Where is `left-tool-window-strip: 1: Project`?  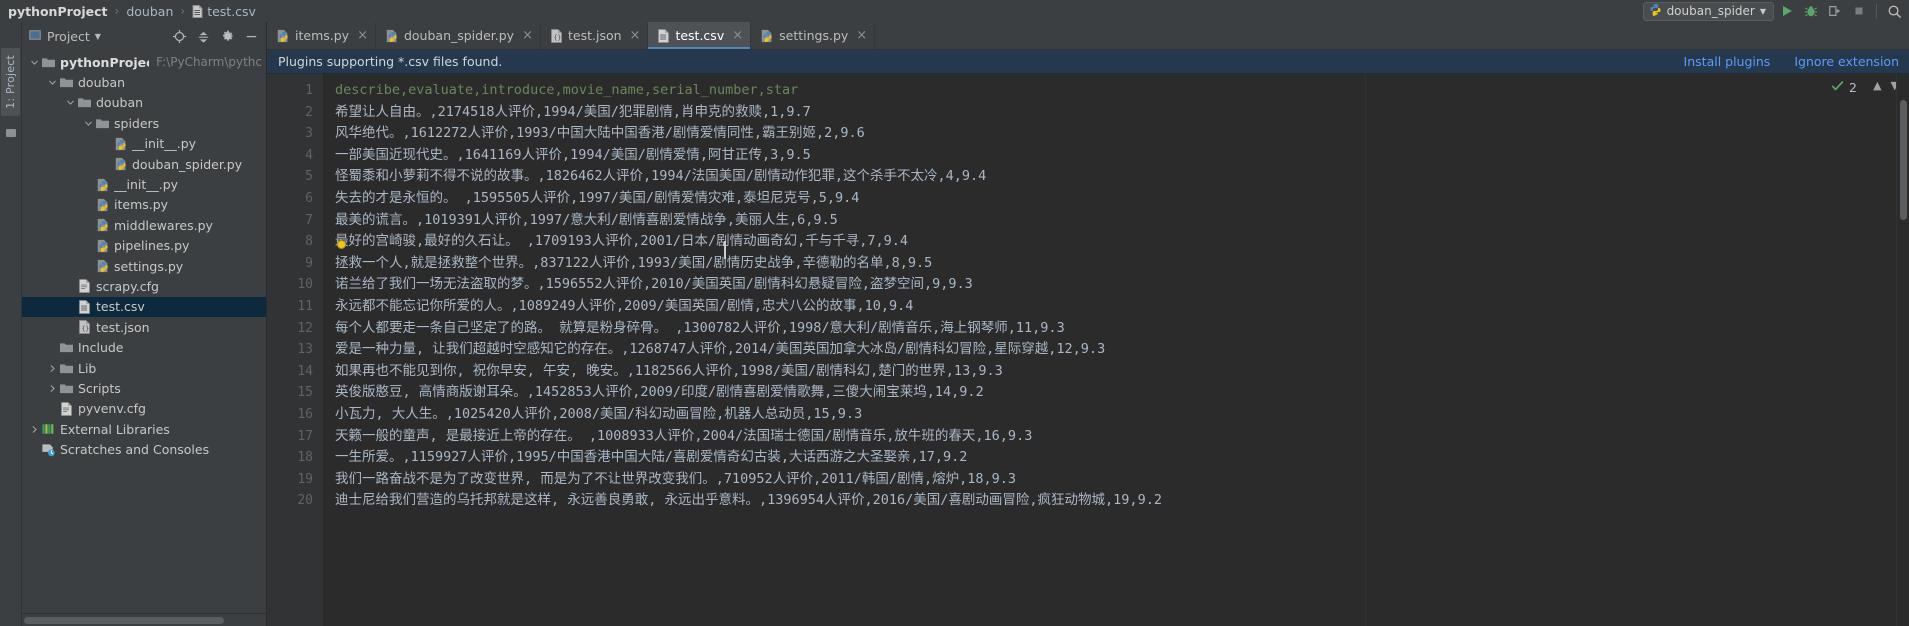 left-tool-window-strip: 1: Project is located at coordinates (11, 324).